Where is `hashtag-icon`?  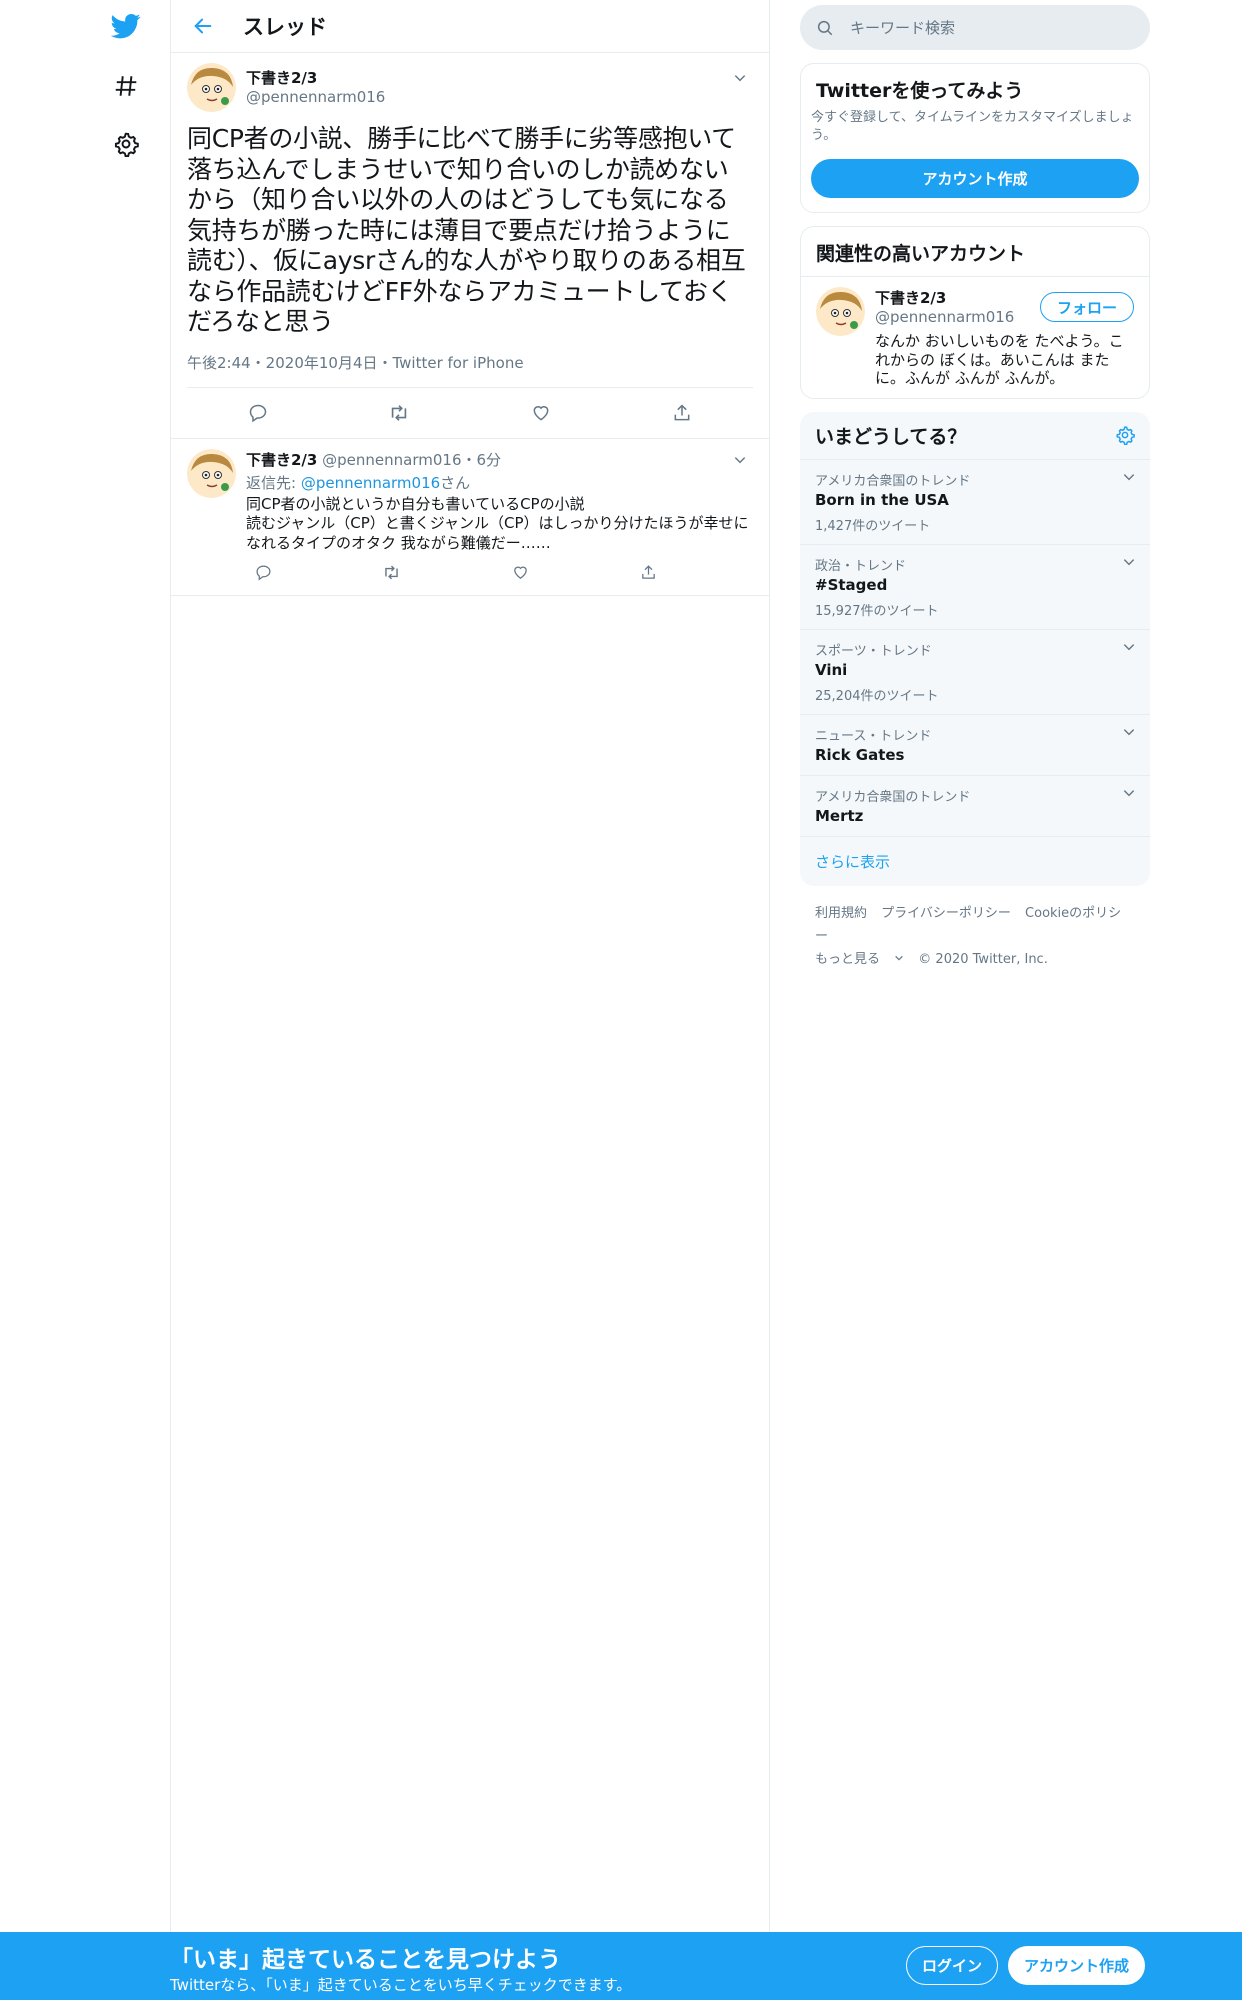
hashtag-icon is located at coordinates (126, 86).